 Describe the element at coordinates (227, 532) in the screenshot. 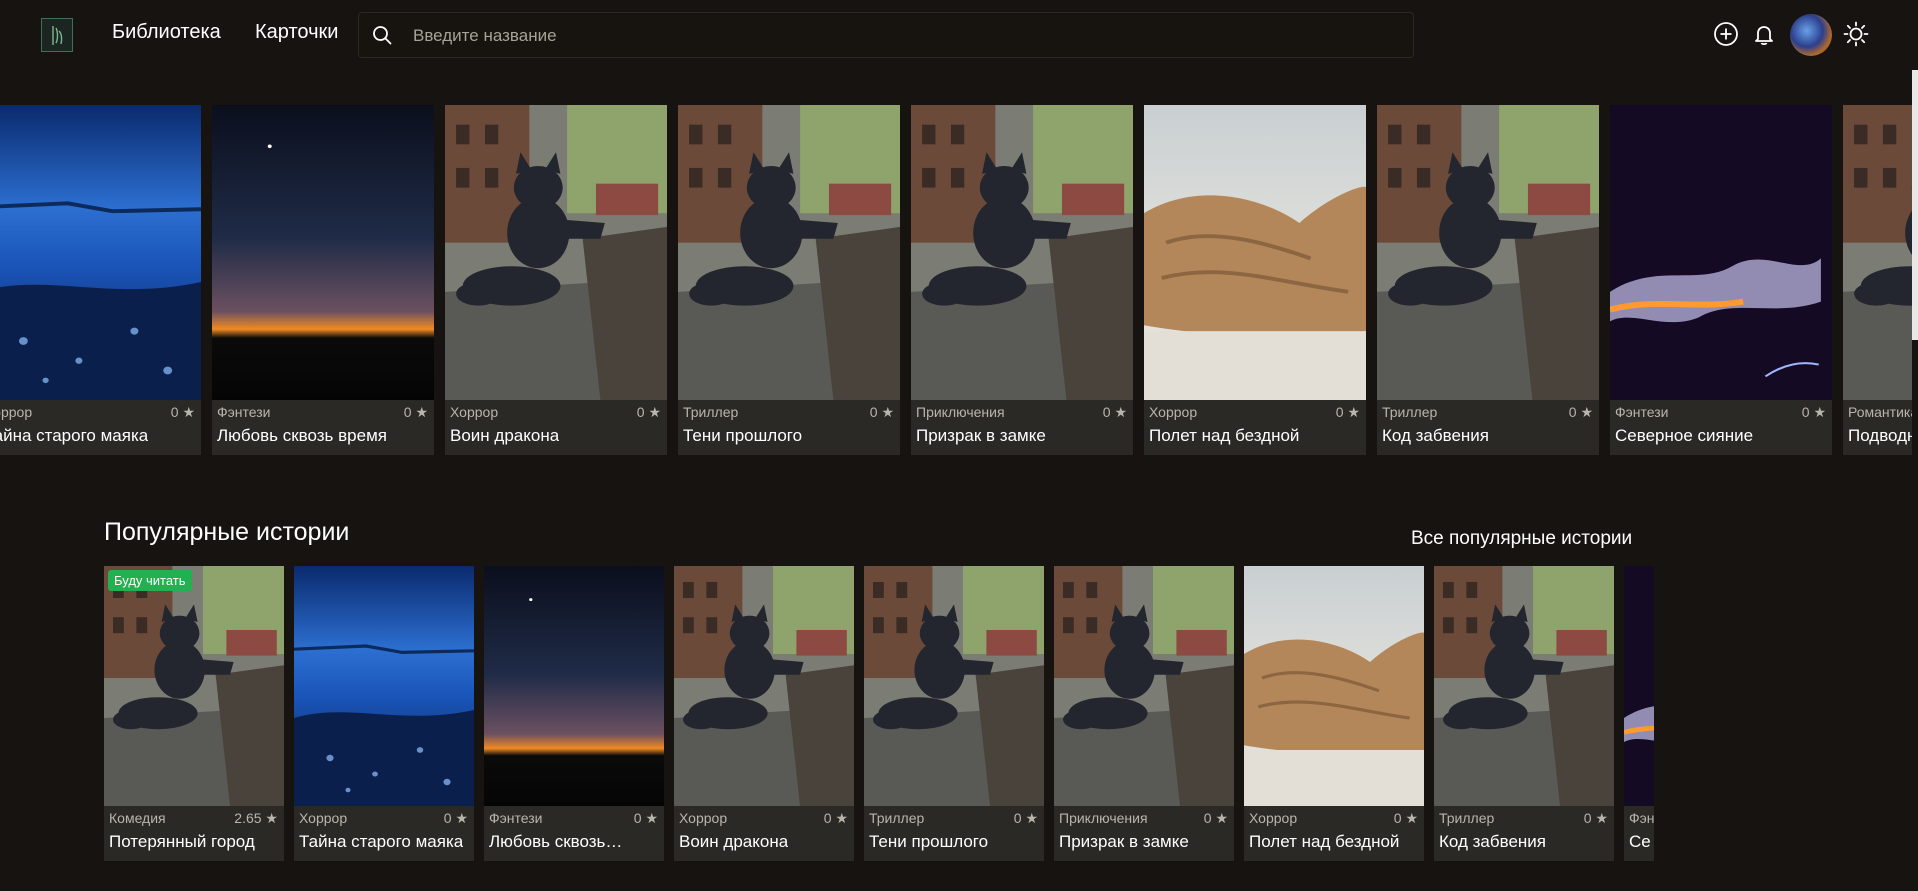

I see `popular-section-title: Популярные истории` at that location.